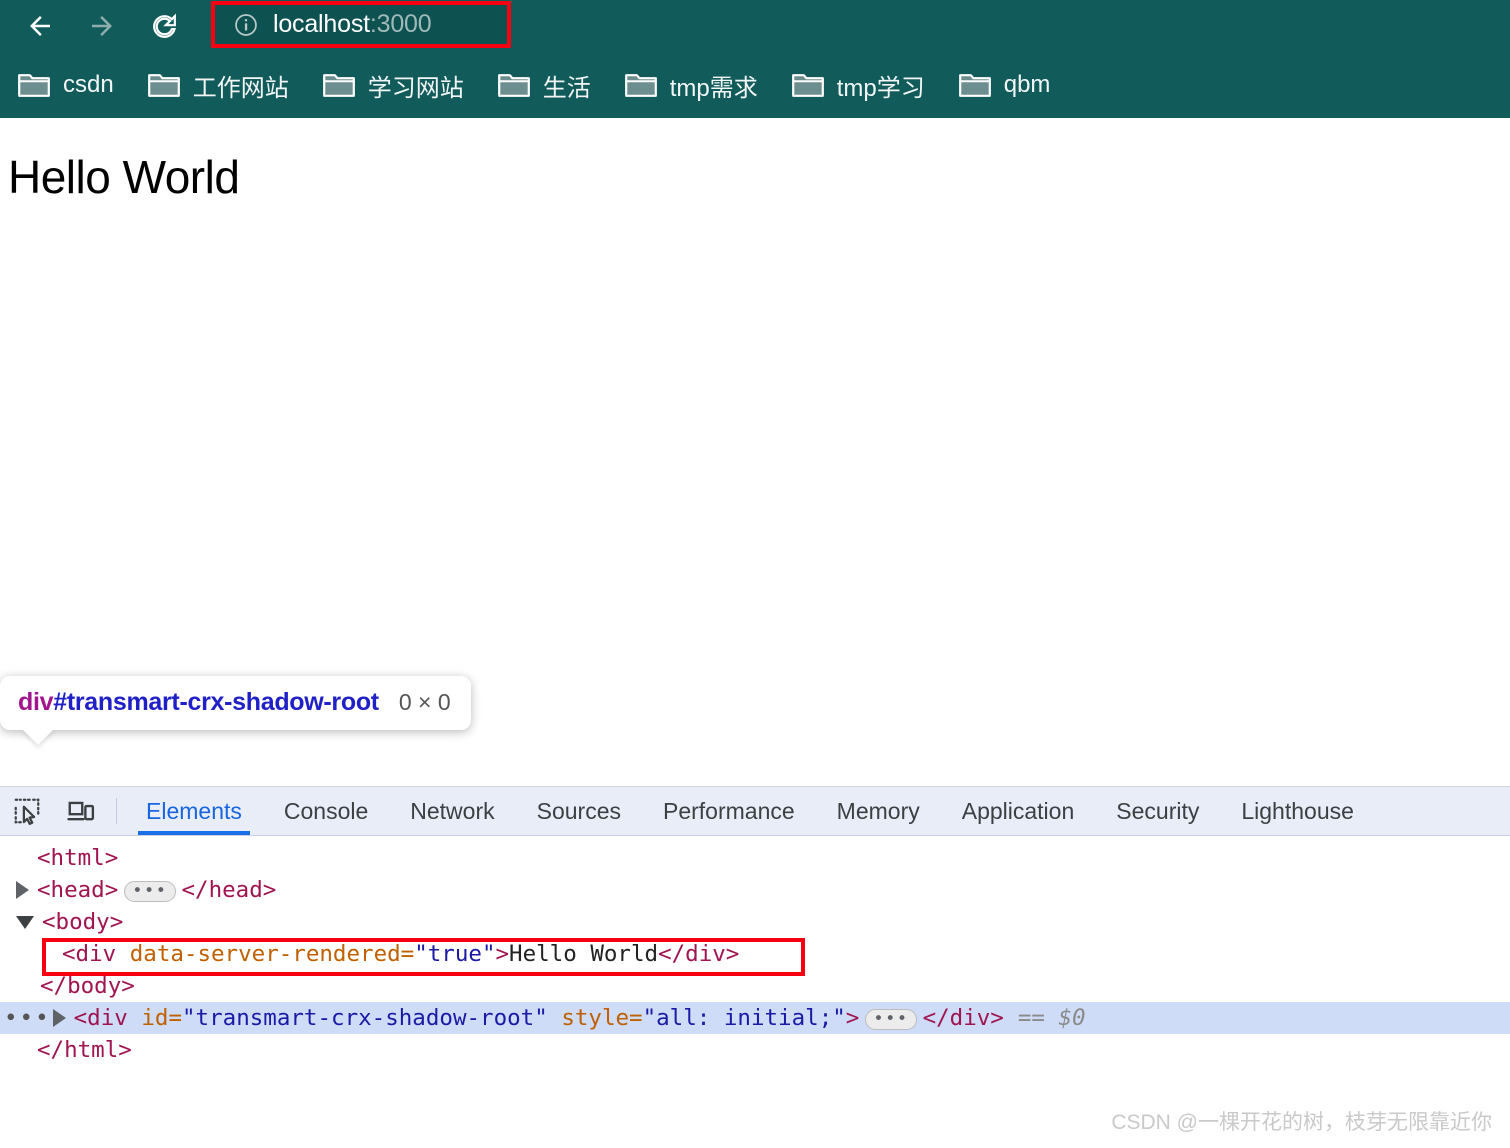  I want to click on url-text: localhost:3000, so click(352, 24).